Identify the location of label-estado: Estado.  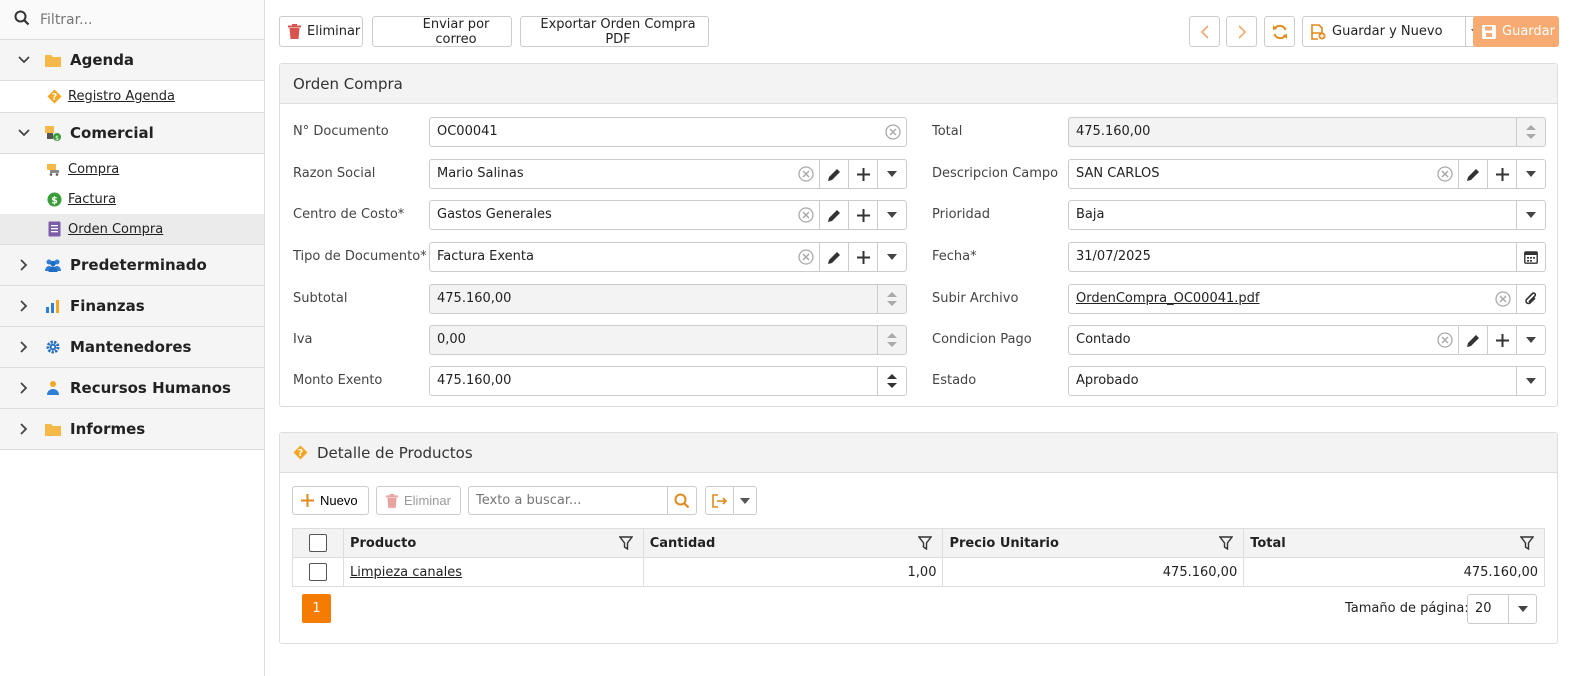
(954, 380).